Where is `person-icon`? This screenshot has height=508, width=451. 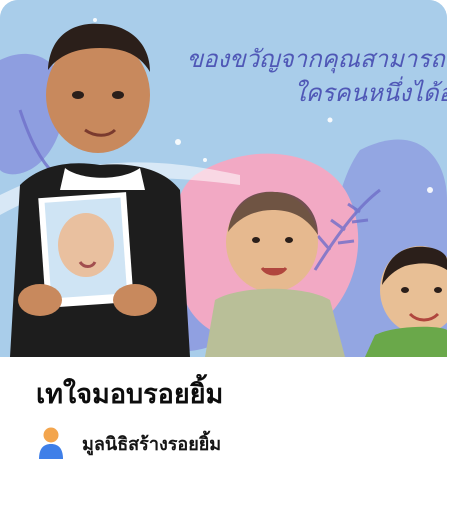
person-icon is located at coordinates (51, 443).